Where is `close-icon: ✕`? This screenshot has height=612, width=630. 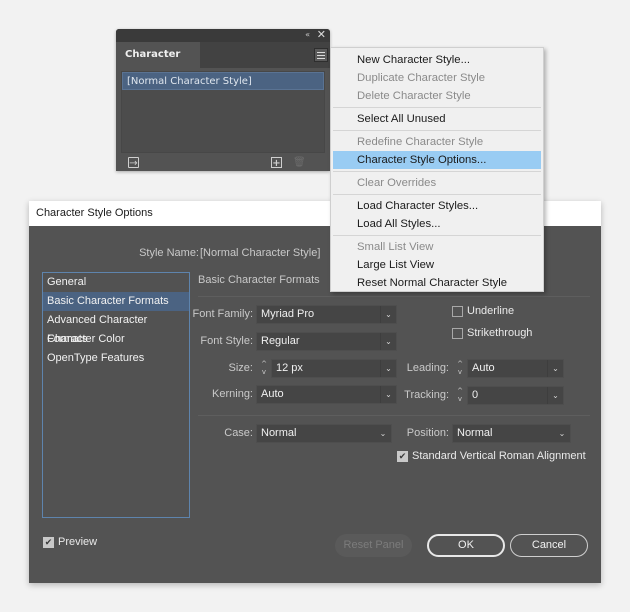
close-icon: ✕ is located at coordinates (321, 34).